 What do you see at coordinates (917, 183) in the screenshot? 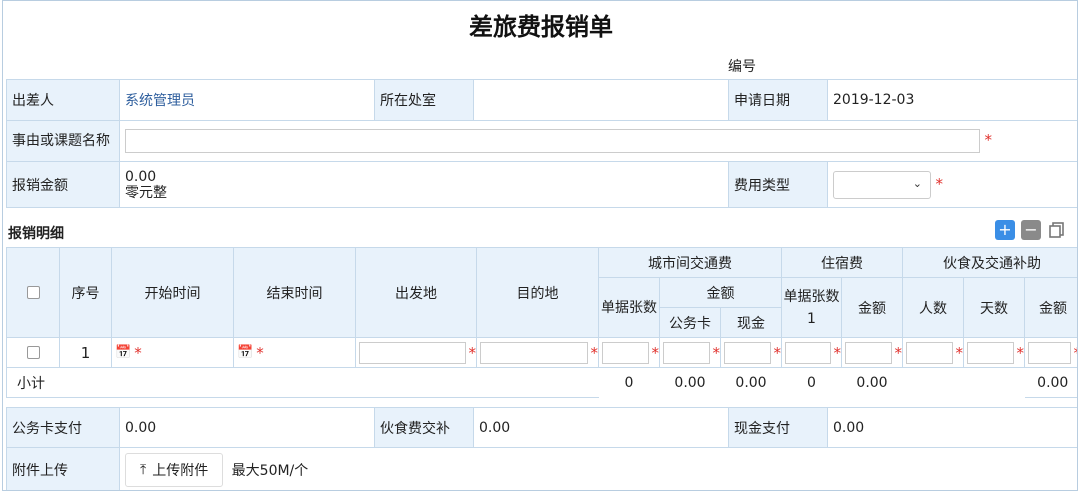
I see `chevron-down-icon: ⌄` at bounding box center [917, 183].